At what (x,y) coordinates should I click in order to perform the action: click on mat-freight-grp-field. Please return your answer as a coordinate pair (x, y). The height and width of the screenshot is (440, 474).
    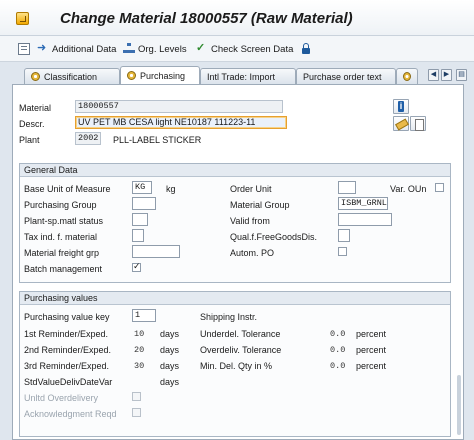
    Looking at the image, I should click on (156, 251).